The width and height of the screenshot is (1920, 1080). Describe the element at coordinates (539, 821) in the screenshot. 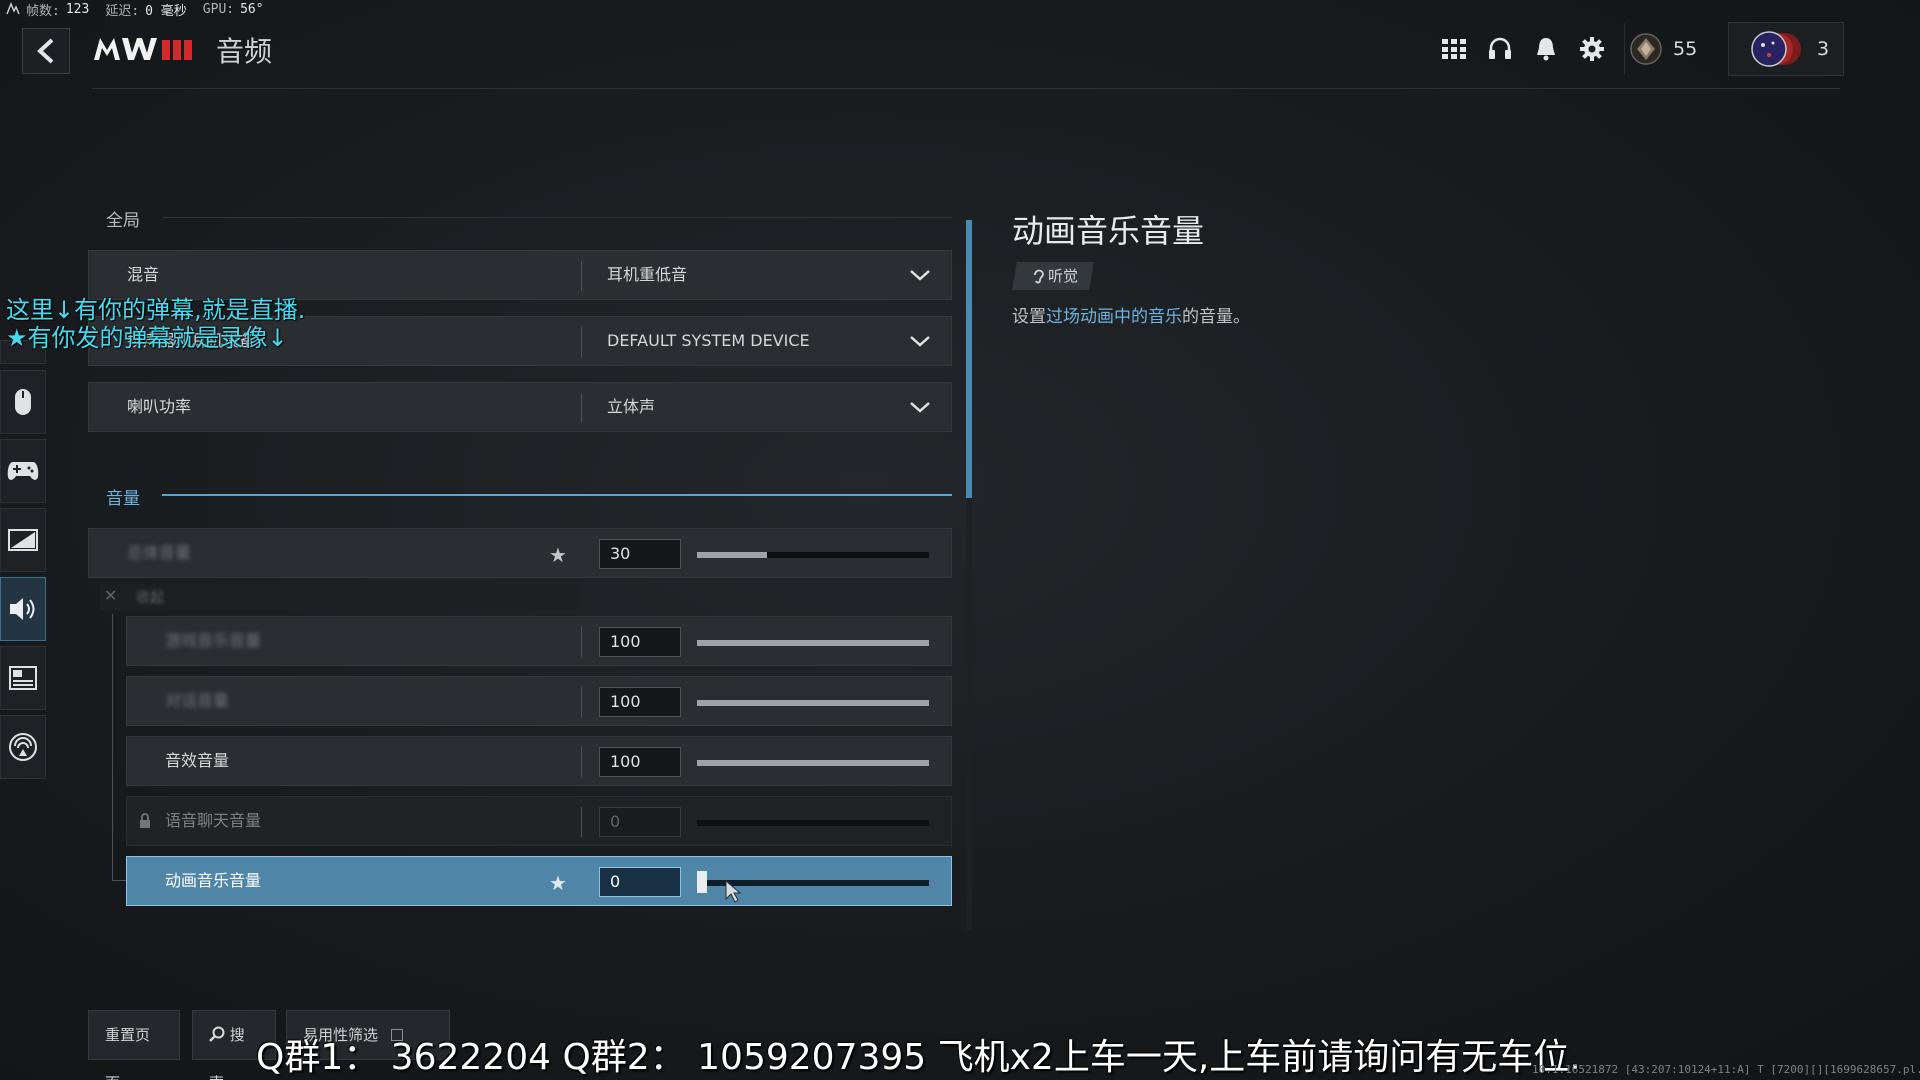

I see `setting-row-voice-chat-volume: 语音聊天音量 0` at that location.